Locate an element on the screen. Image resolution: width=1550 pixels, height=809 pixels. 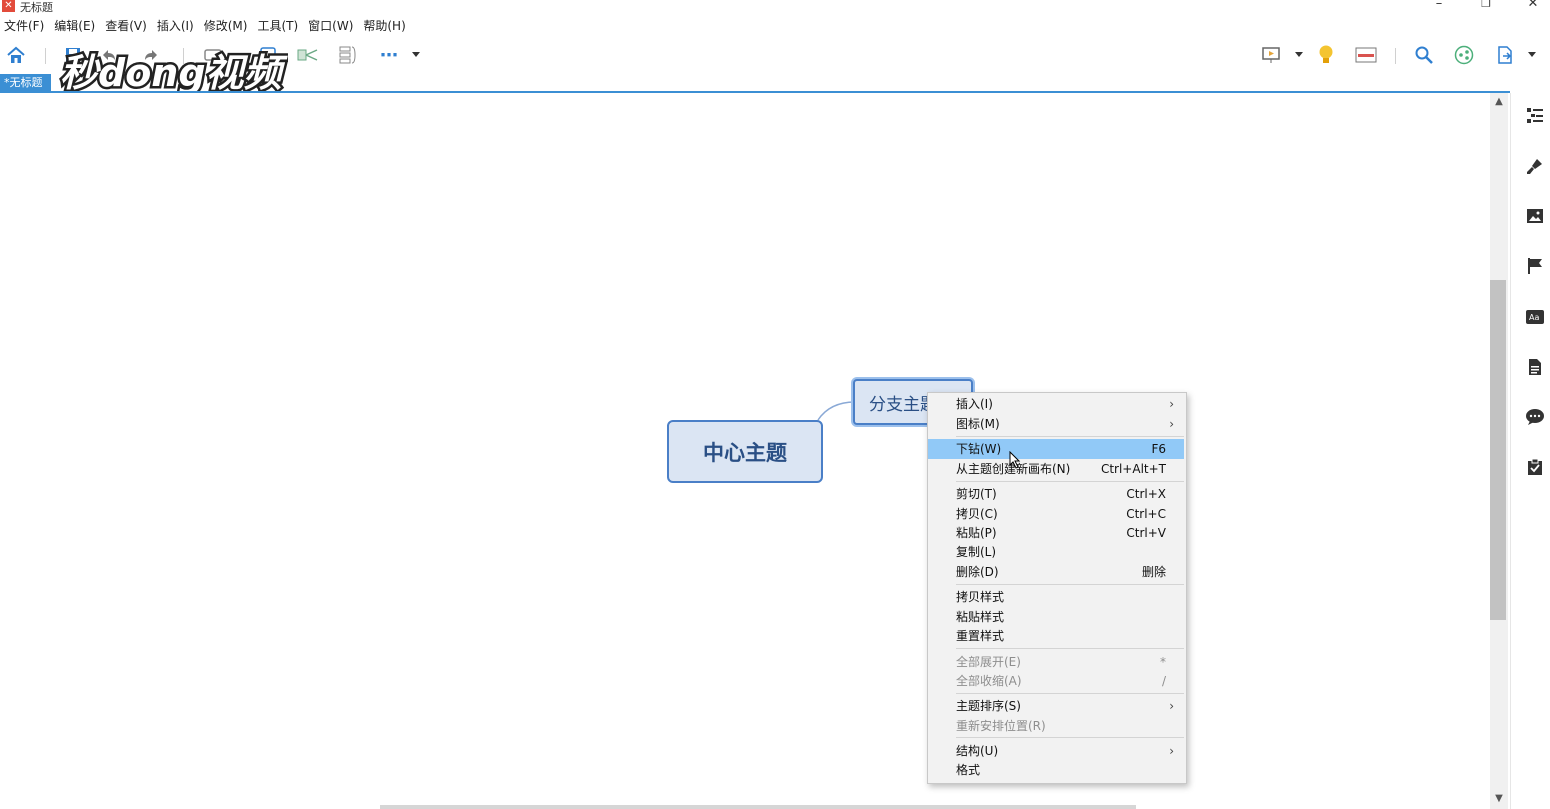
gantt-button is located at coordinates (1366, 55).